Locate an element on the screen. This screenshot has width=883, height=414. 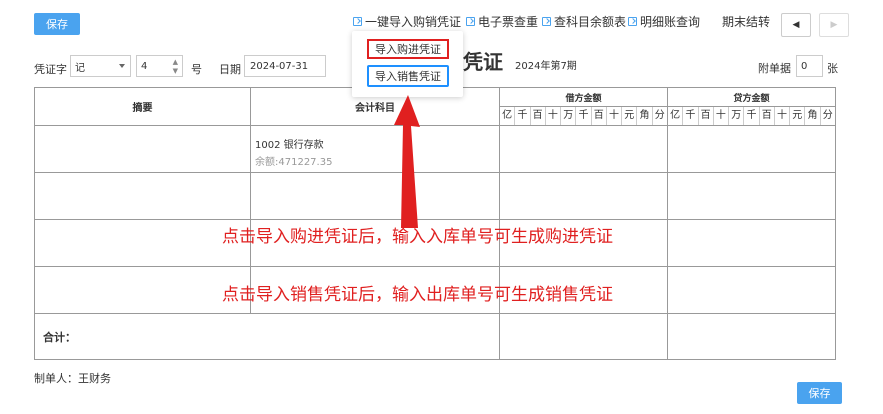
save-button-bottom: 保存 is located at coordinates (819, 393).